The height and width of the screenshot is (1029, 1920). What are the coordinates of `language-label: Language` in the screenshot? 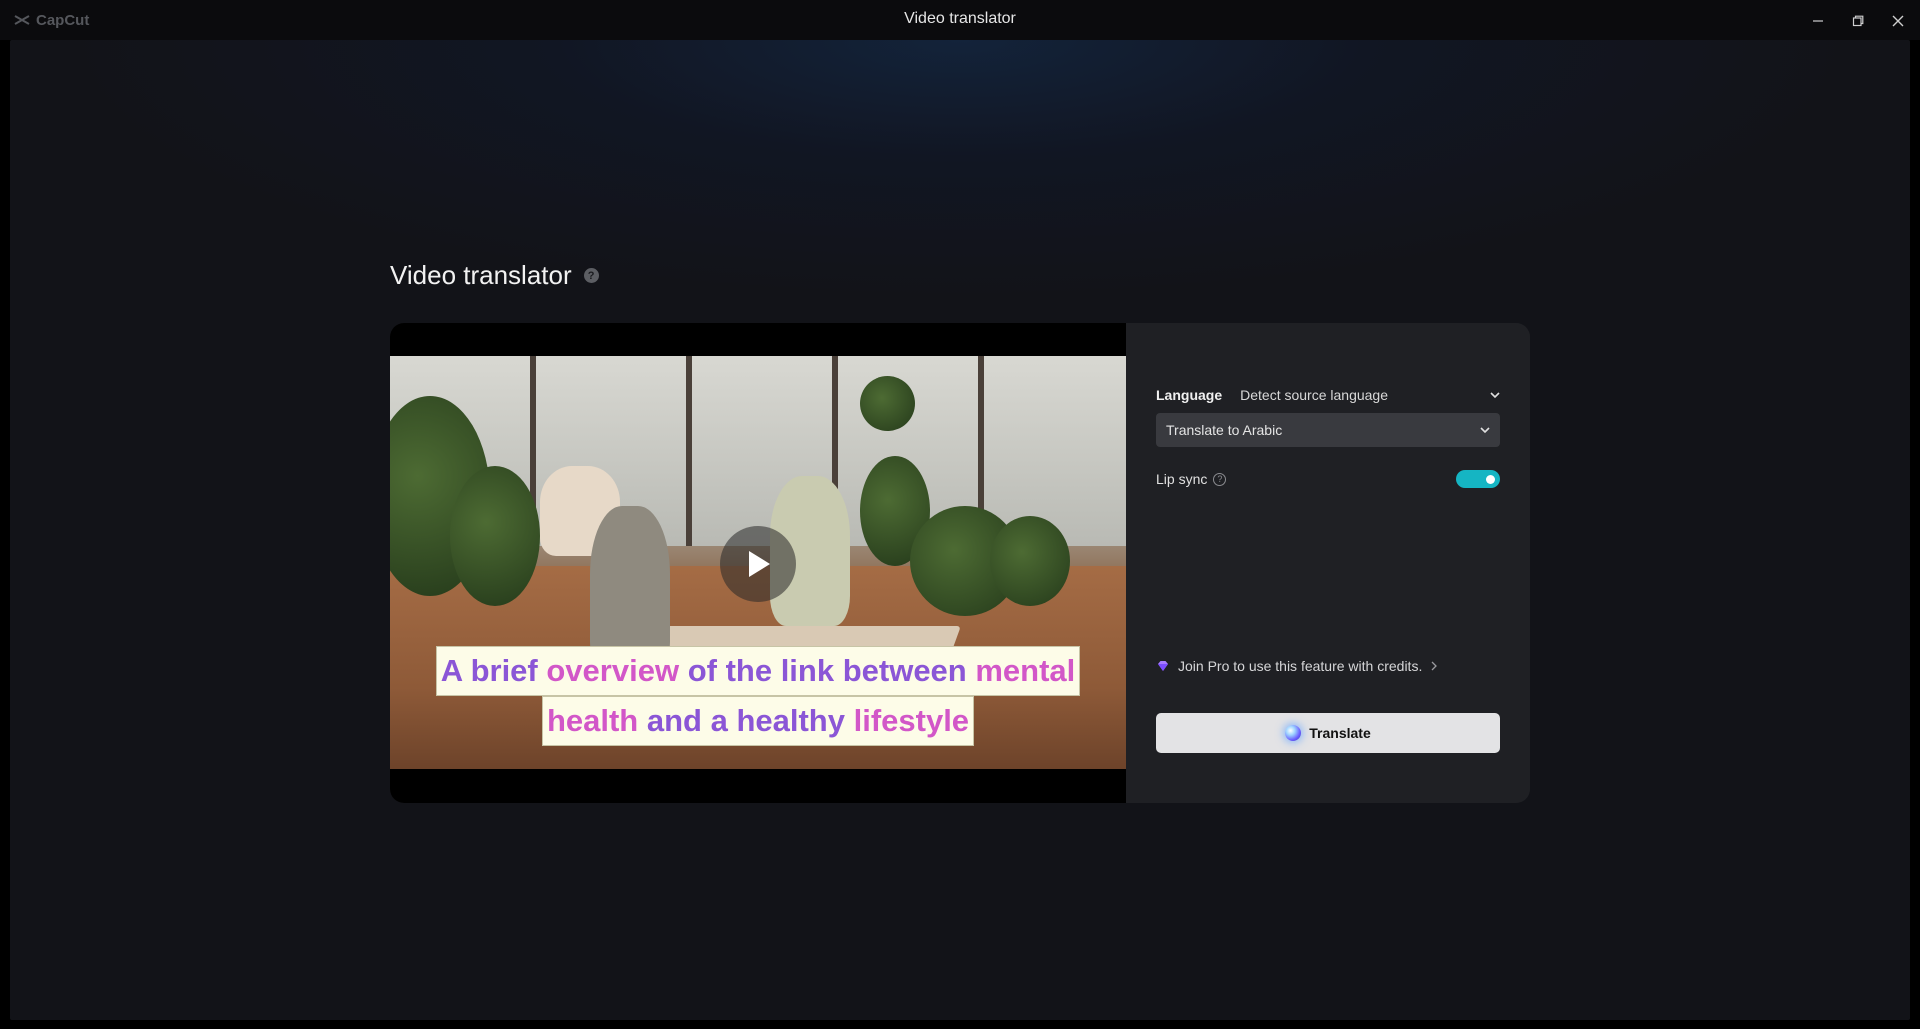 It's located at (1189, 395).